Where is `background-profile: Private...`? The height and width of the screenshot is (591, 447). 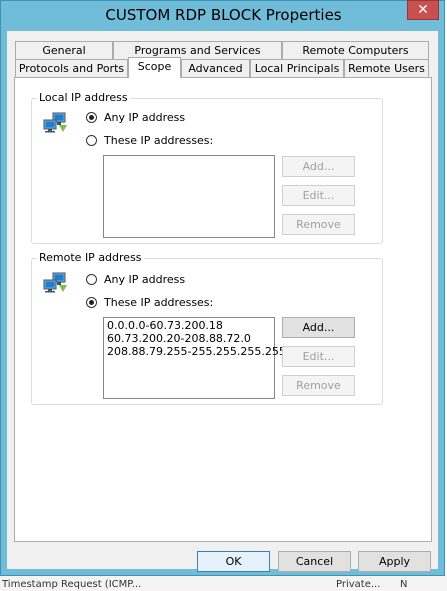
background-profile: Private... is located at coordinates (358, 584).